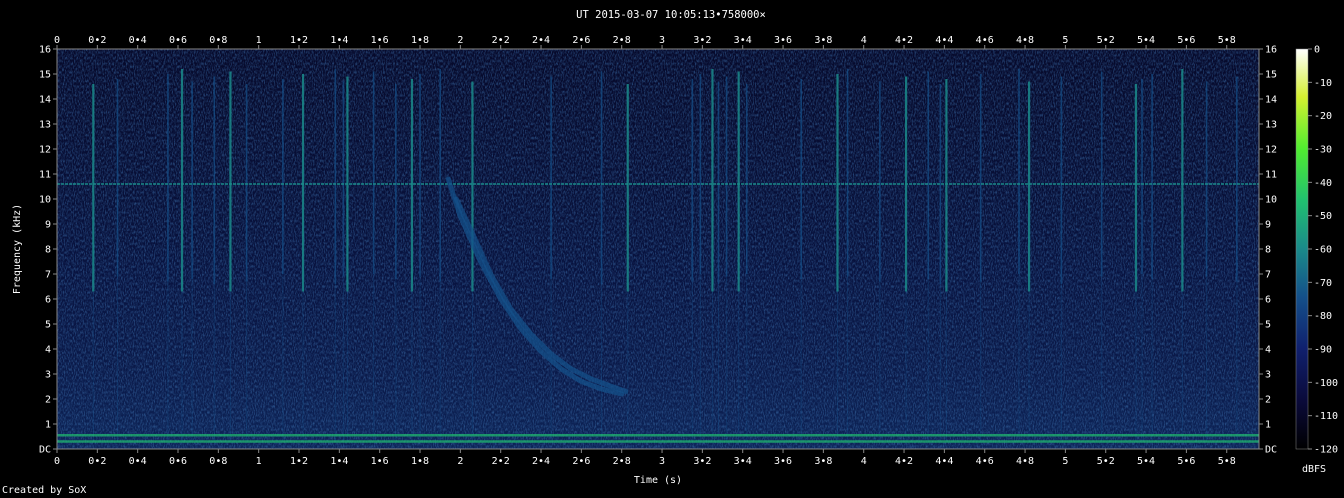  Describe the element at coordinates (702, 461) in the screenshot. I see `x-tick-label-bottom: 3•2` at that location.